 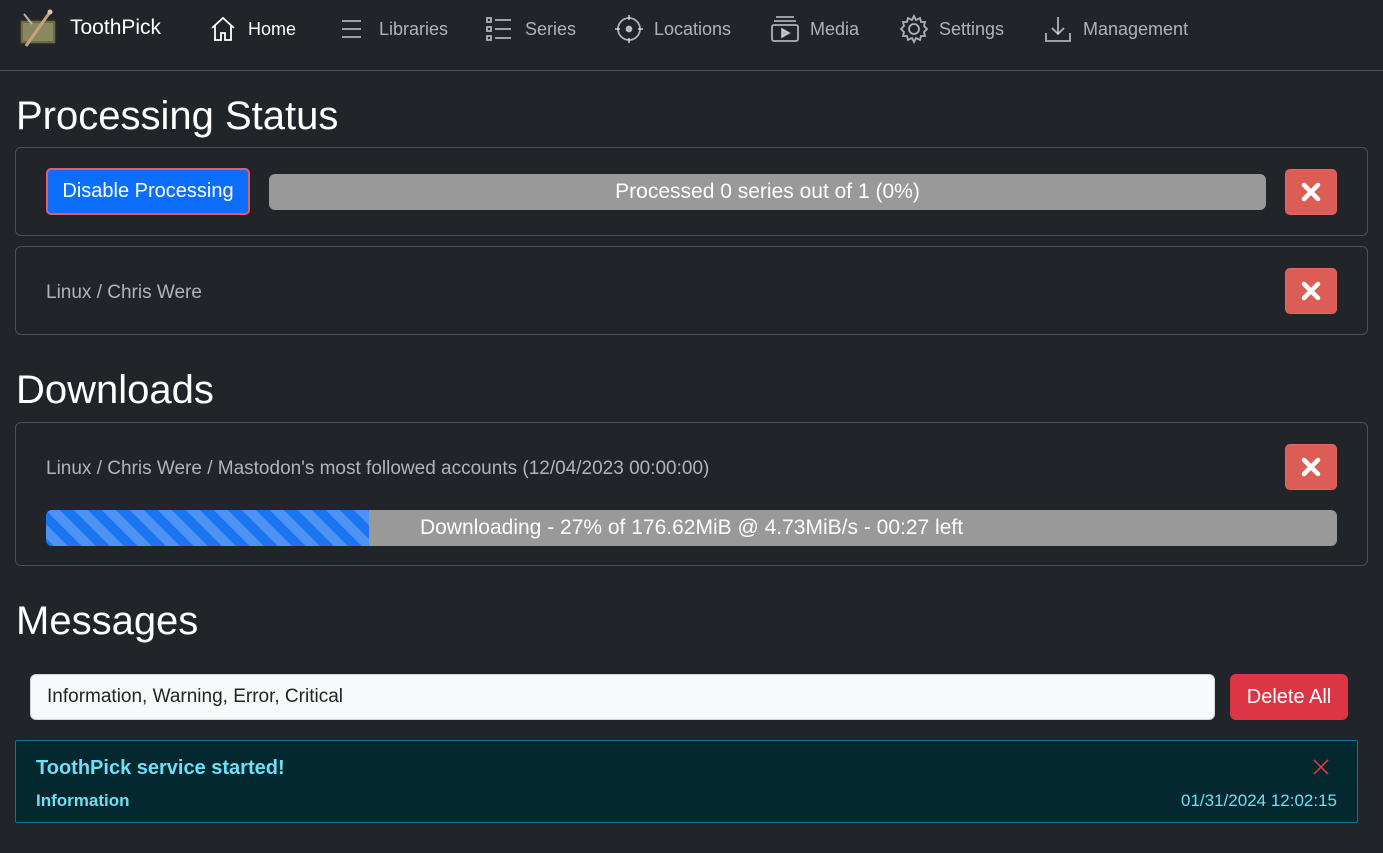 I want to click on dismiss-message-button, so click(x=1321, y=767).